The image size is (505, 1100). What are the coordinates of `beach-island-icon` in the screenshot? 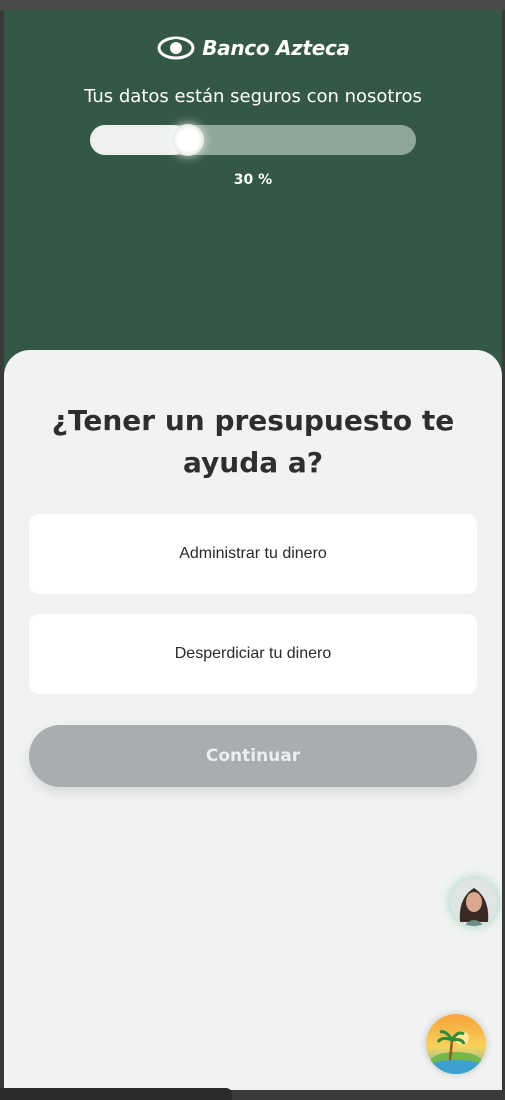 It's located at (456, 1044).